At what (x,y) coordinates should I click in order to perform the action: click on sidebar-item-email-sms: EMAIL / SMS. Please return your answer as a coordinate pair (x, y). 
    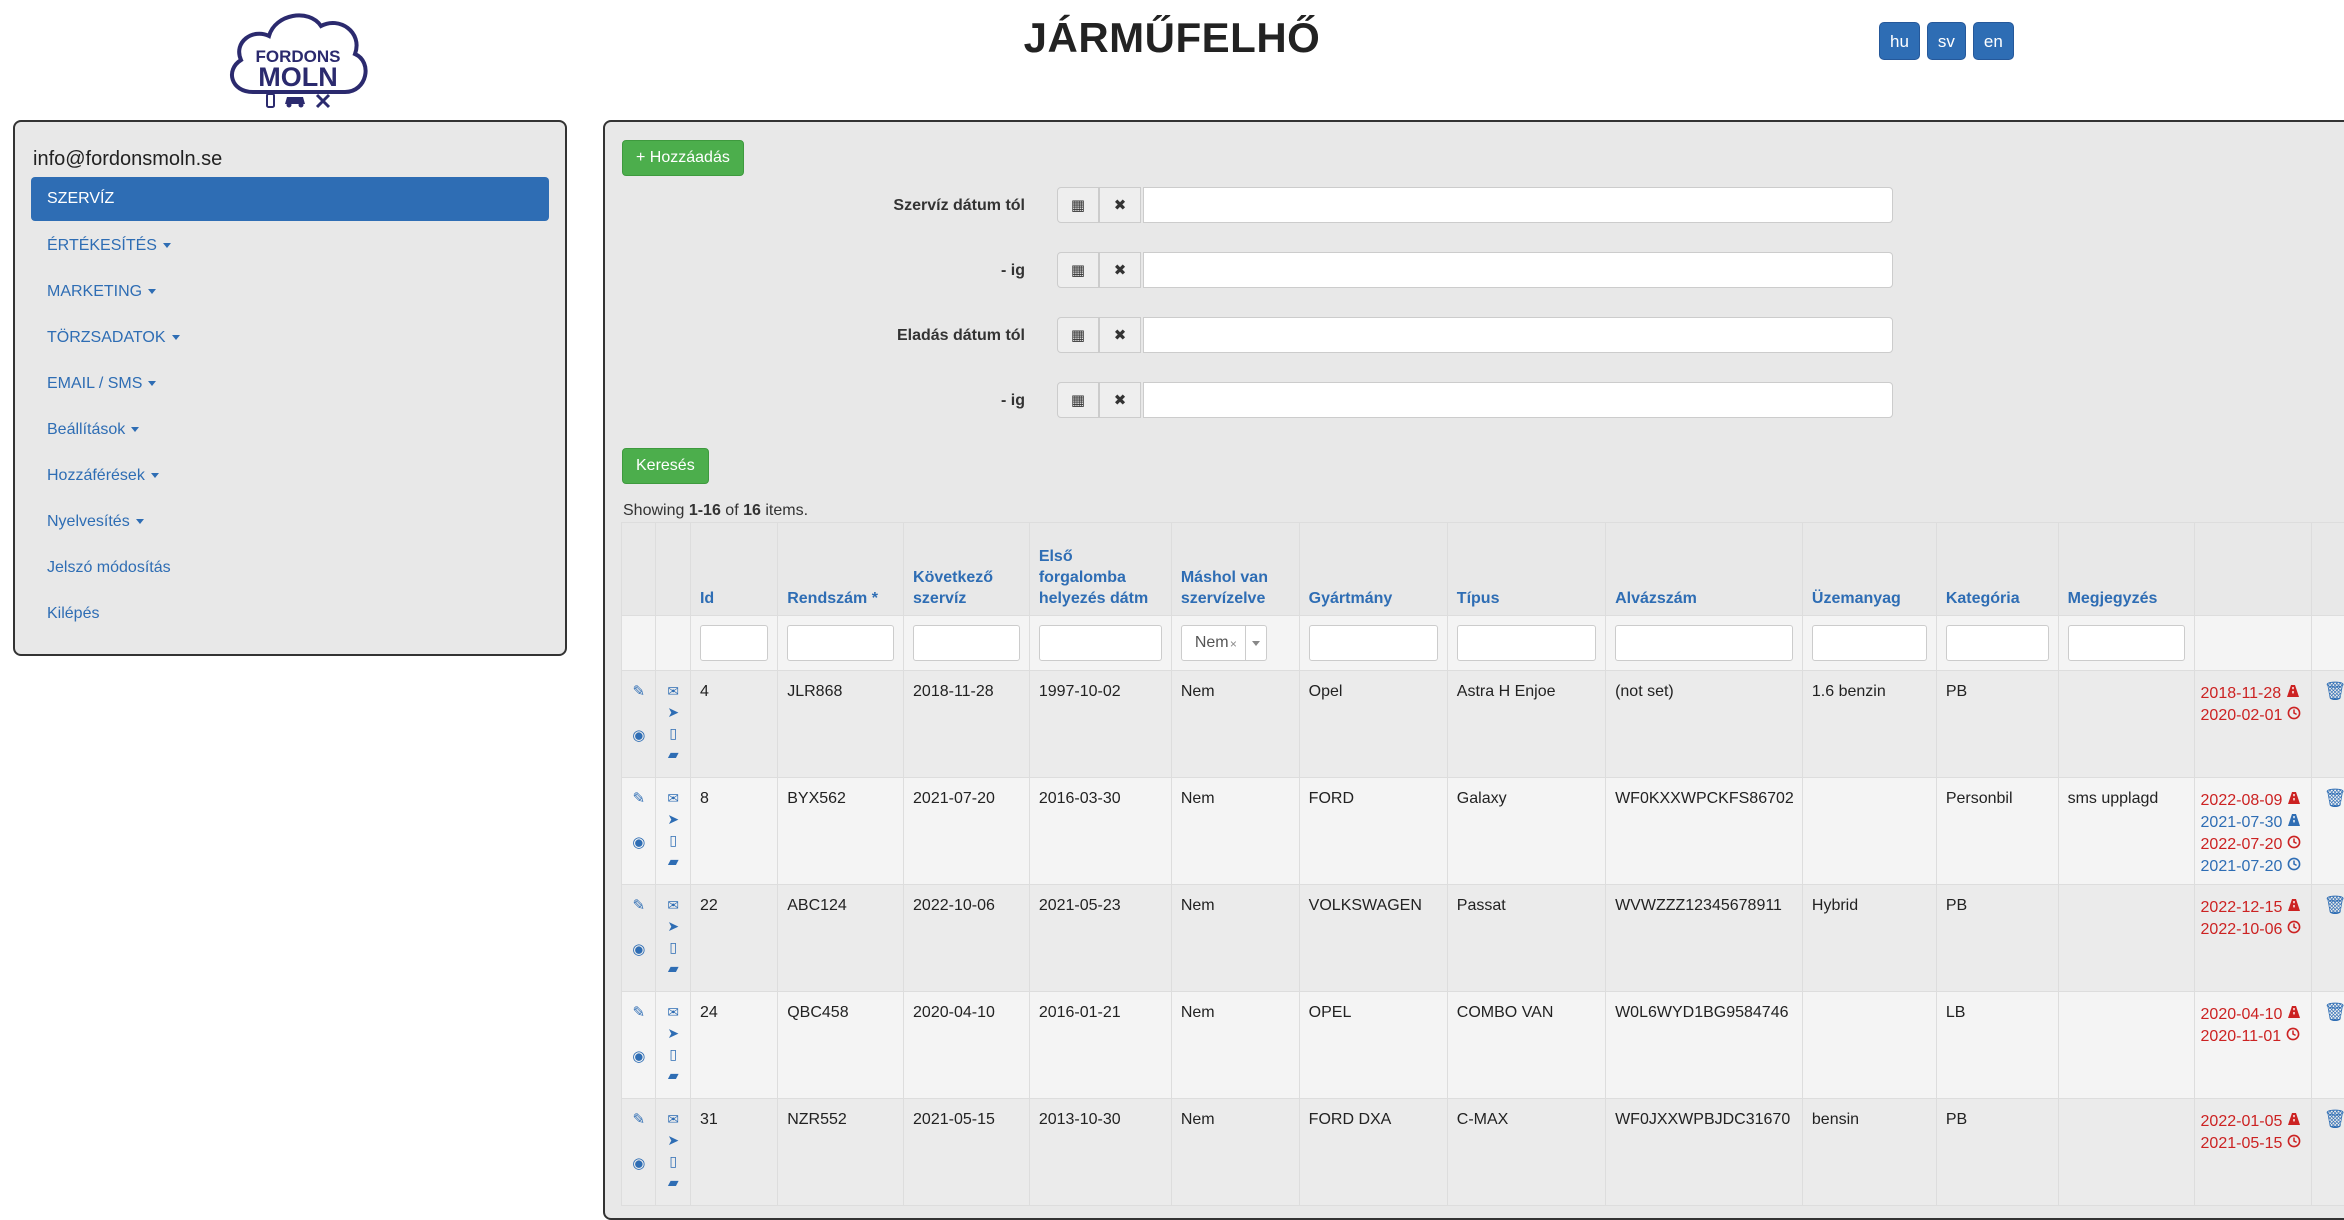
    Looking at the image, I should click on (290, 384).